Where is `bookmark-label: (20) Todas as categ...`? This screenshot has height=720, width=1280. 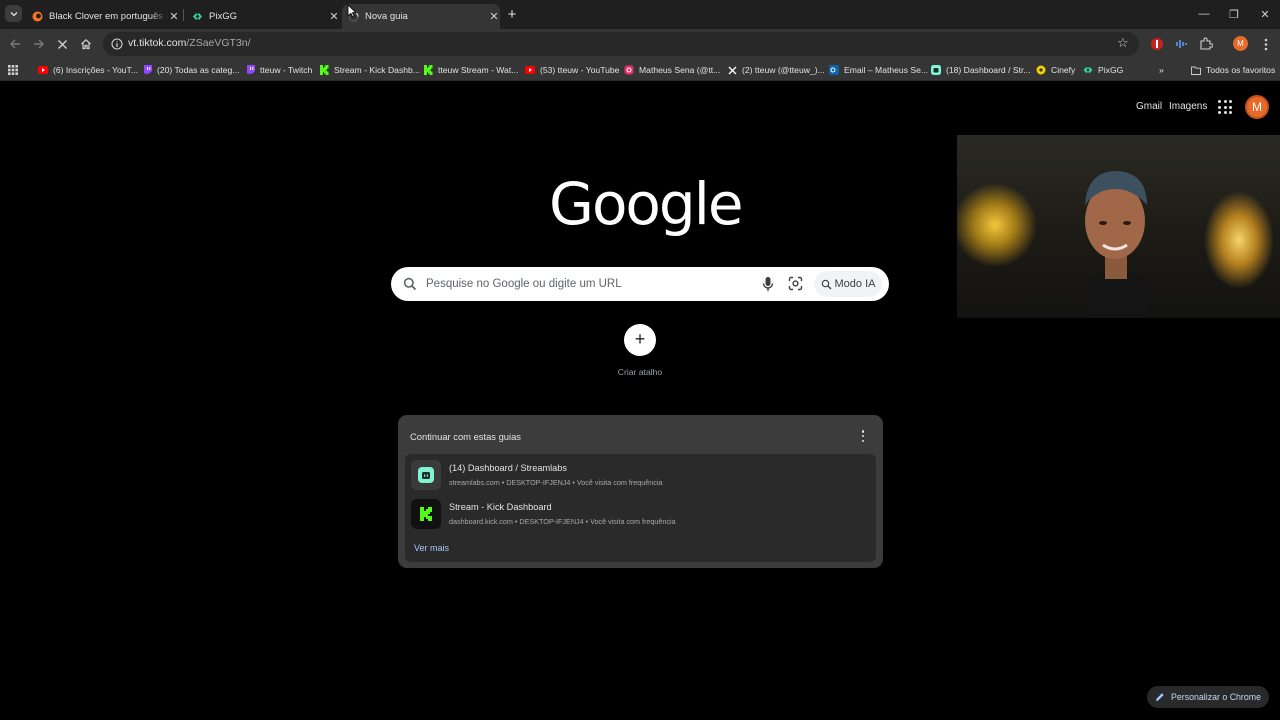 bookmark-label: (20) Todas as categ... is located at coordinates (198, 70).